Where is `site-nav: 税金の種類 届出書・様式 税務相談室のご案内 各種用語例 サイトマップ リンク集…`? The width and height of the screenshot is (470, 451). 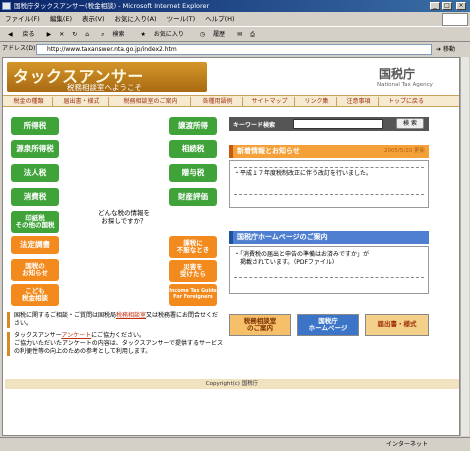
site-nav: 税金の種類 届出書・様式 税務相談室のご案内 各種用語例 サイトマップ リンク集… is located at coordinates (231, 101).